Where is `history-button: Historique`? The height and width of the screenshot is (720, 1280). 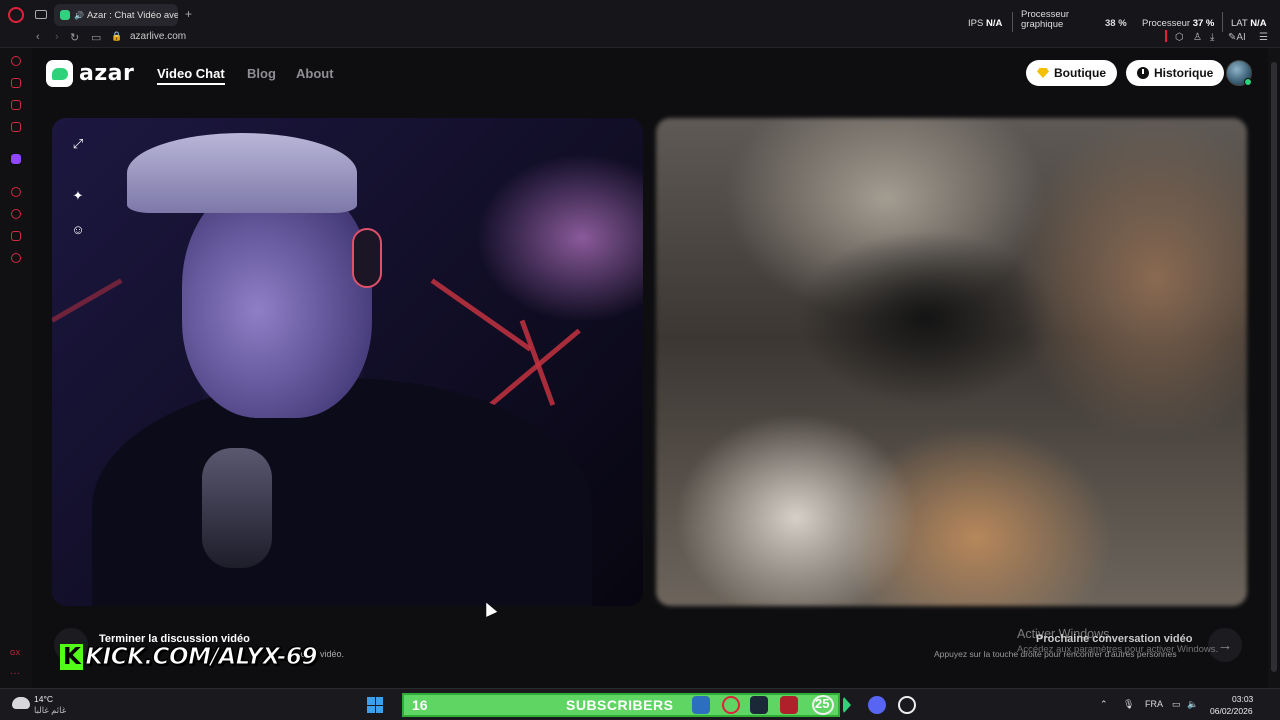 history-button: Historique is located at coordinates (1175, 73).